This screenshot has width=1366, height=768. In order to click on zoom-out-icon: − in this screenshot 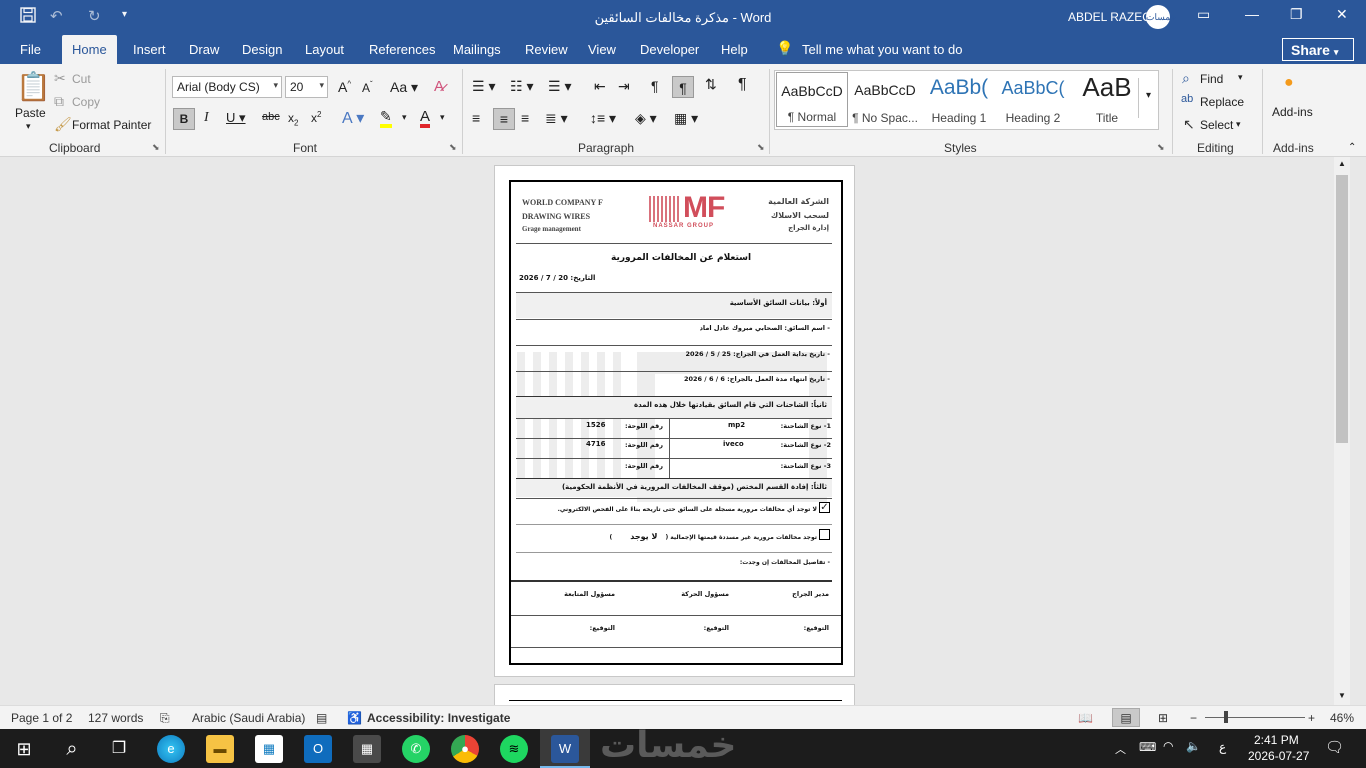, I will do `click(1193, 718)`.